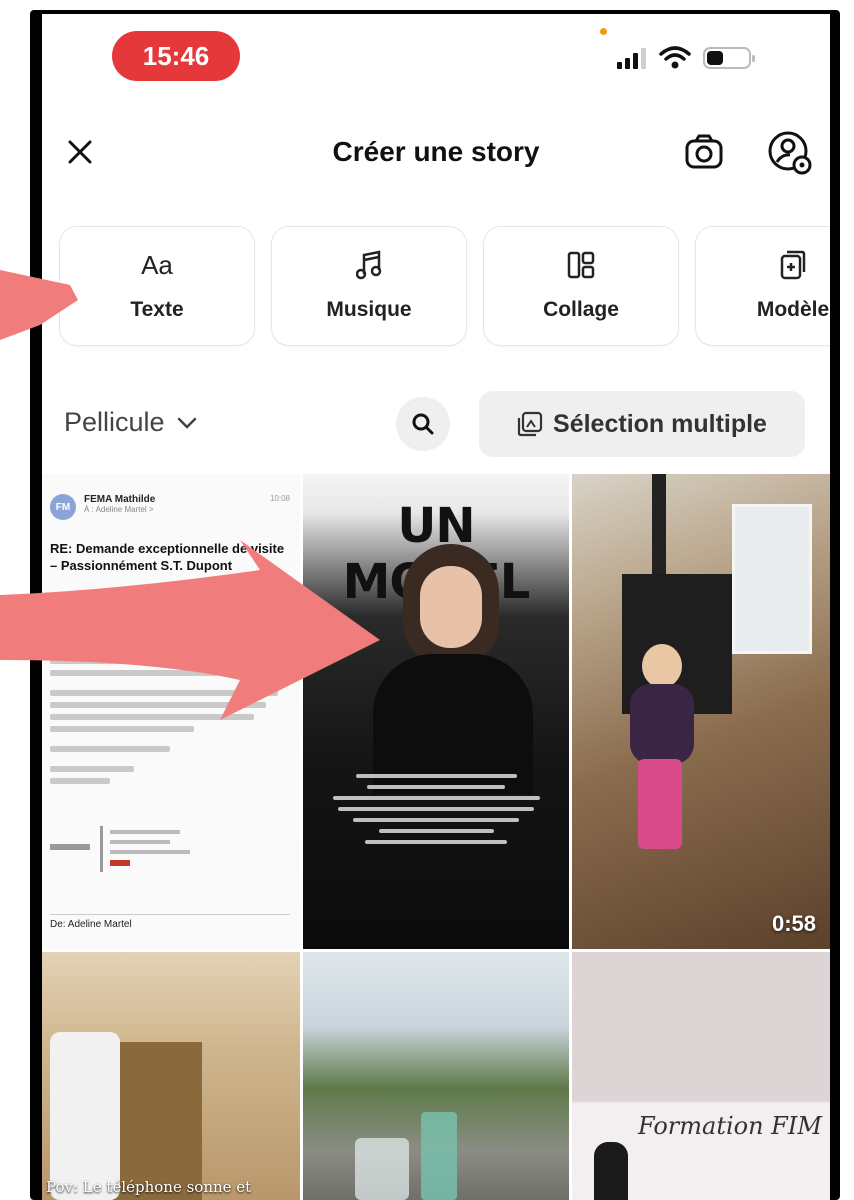 This screenshot has width=854, height=1200. What do you see at coordinates (530, 424) in the screenshot?
I see `multi-select-icon` at bounding box center [530, 424].